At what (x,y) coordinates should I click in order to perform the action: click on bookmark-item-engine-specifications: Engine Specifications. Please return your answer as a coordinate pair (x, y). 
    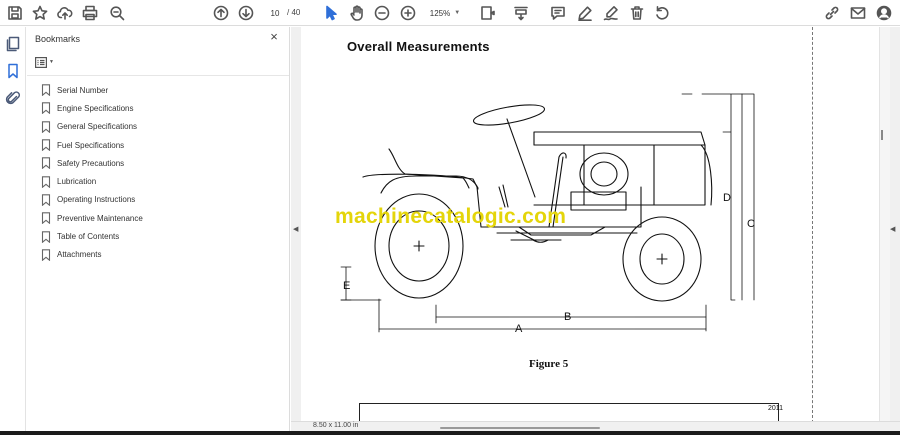
    Looking at the image, I should click on (92, 108).